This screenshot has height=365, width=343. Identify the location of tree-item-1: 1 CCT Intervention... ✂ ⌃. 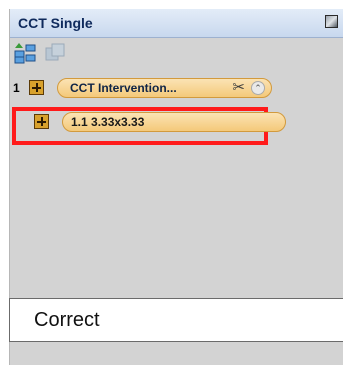
(176, 88).